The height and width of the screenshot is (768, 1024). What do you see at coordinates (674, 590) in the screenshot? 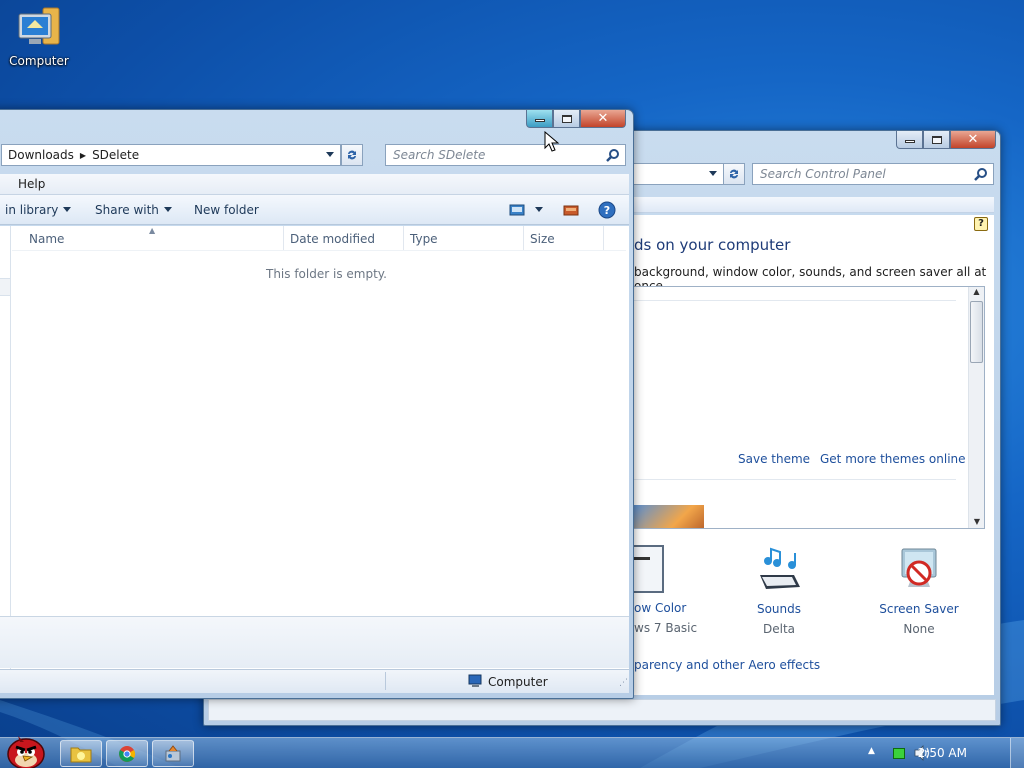
I see `window-color-item: ow Color ws 7 Basic` at bounding box center [674, 590].